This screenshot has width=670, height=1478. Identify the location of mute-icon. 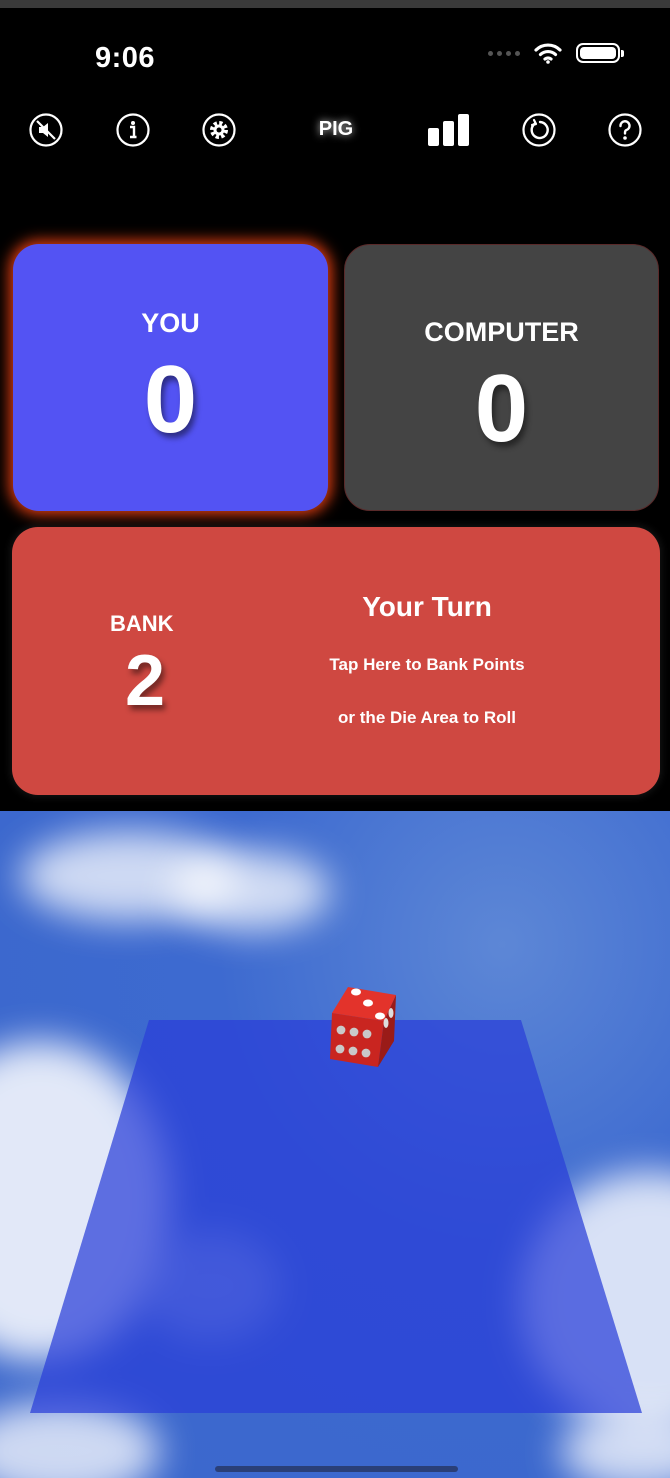
(46, 130).